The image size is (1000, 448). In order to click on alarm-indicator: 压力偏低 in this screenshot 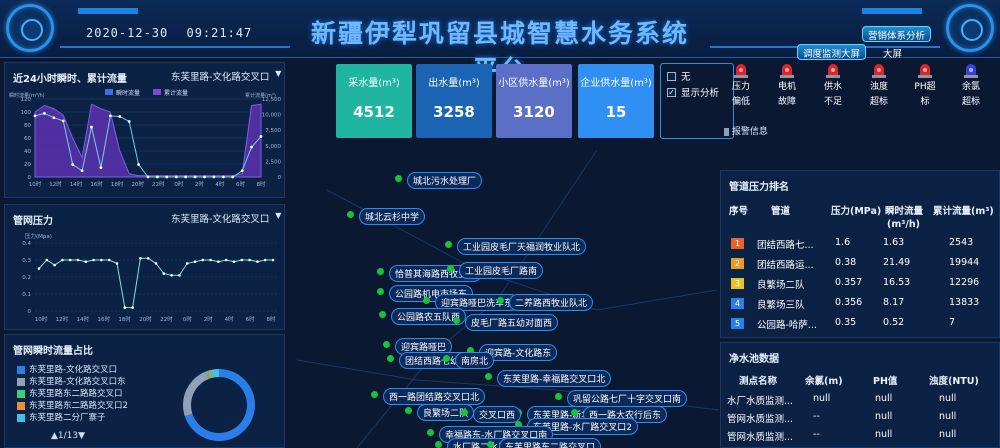, I will do `click(741, 86)`.